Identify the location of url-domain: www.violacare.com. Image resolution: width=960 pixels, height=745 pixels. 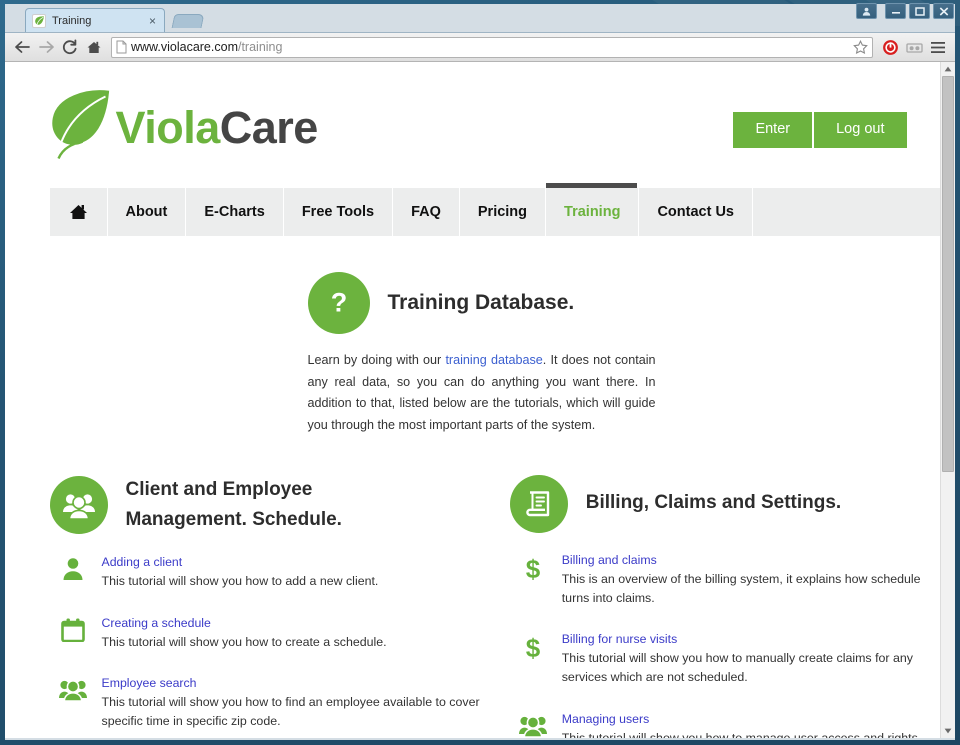
(184, 47).